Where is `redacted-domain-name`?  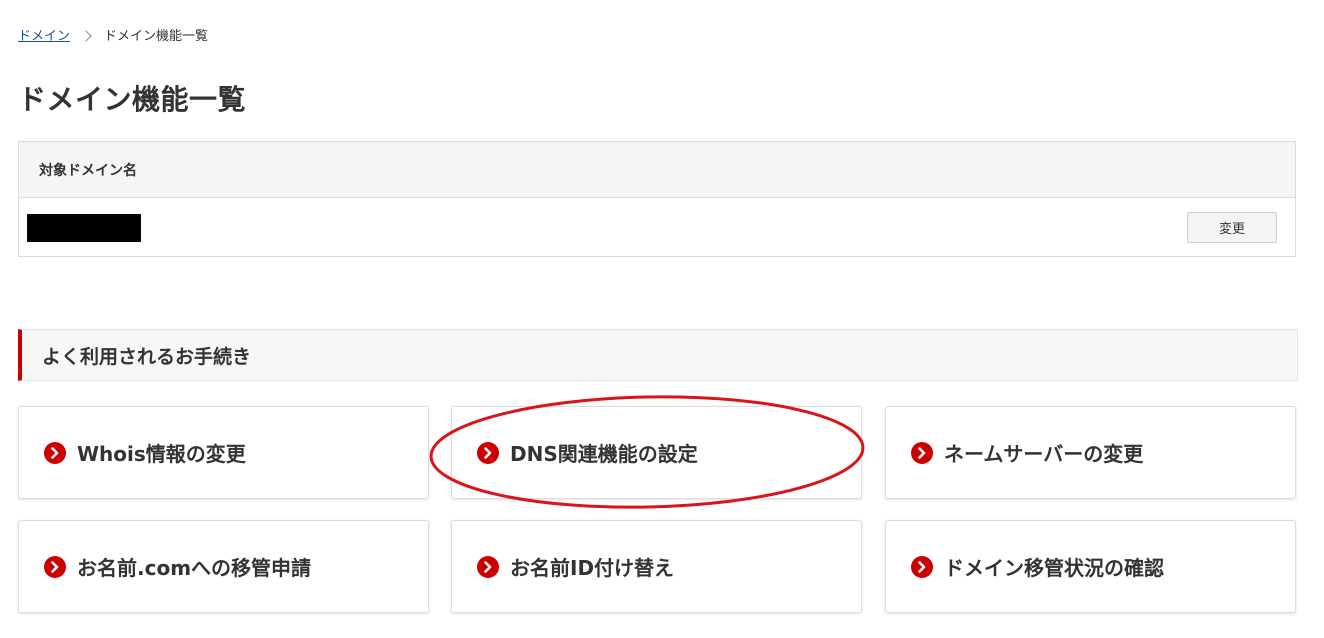 redacted-domain-name is located at coordinates (84, 228).